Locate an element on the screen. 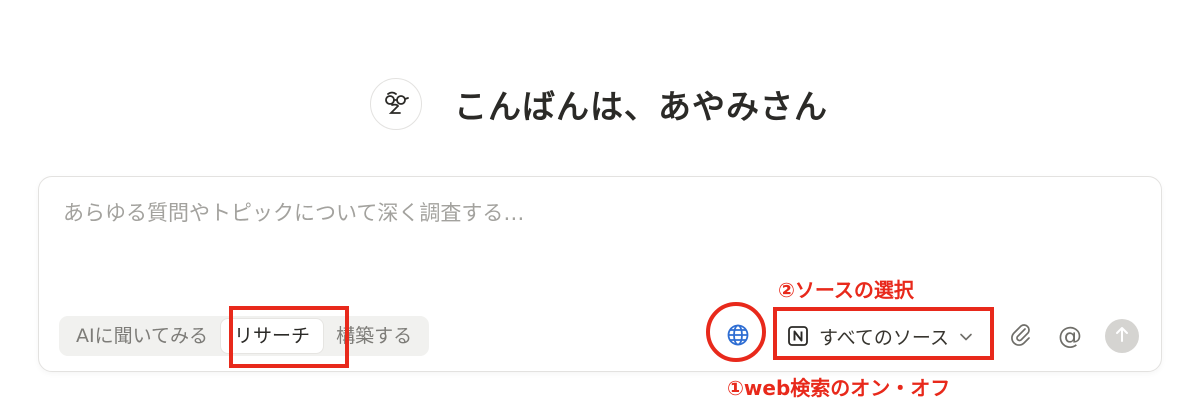 Image resolution: width=1200 pixels, height=418 pixels. attach-button is located at coordinates (1021, 337).